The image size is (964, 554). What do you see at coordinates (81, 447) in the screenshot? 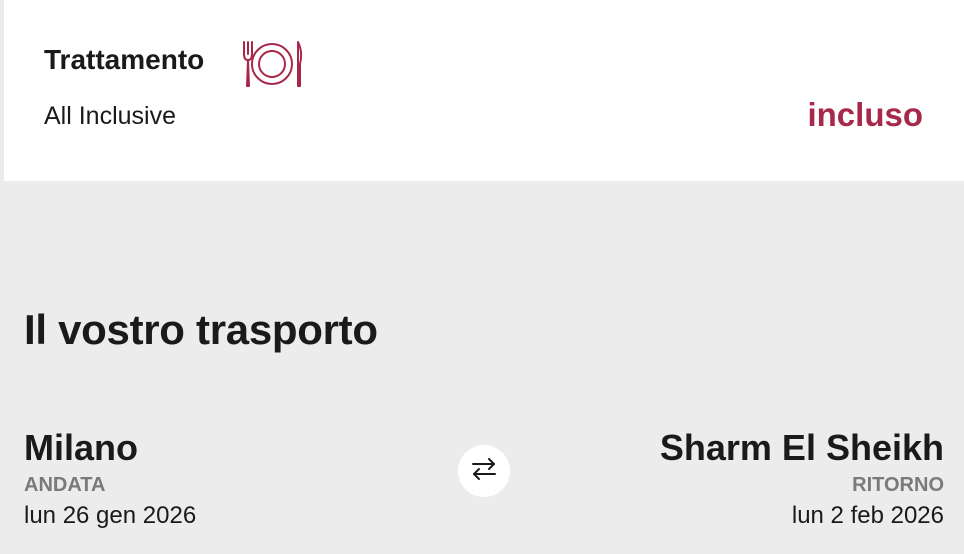
I see `outbound-city: Milano` at bounding box center [81, 447].